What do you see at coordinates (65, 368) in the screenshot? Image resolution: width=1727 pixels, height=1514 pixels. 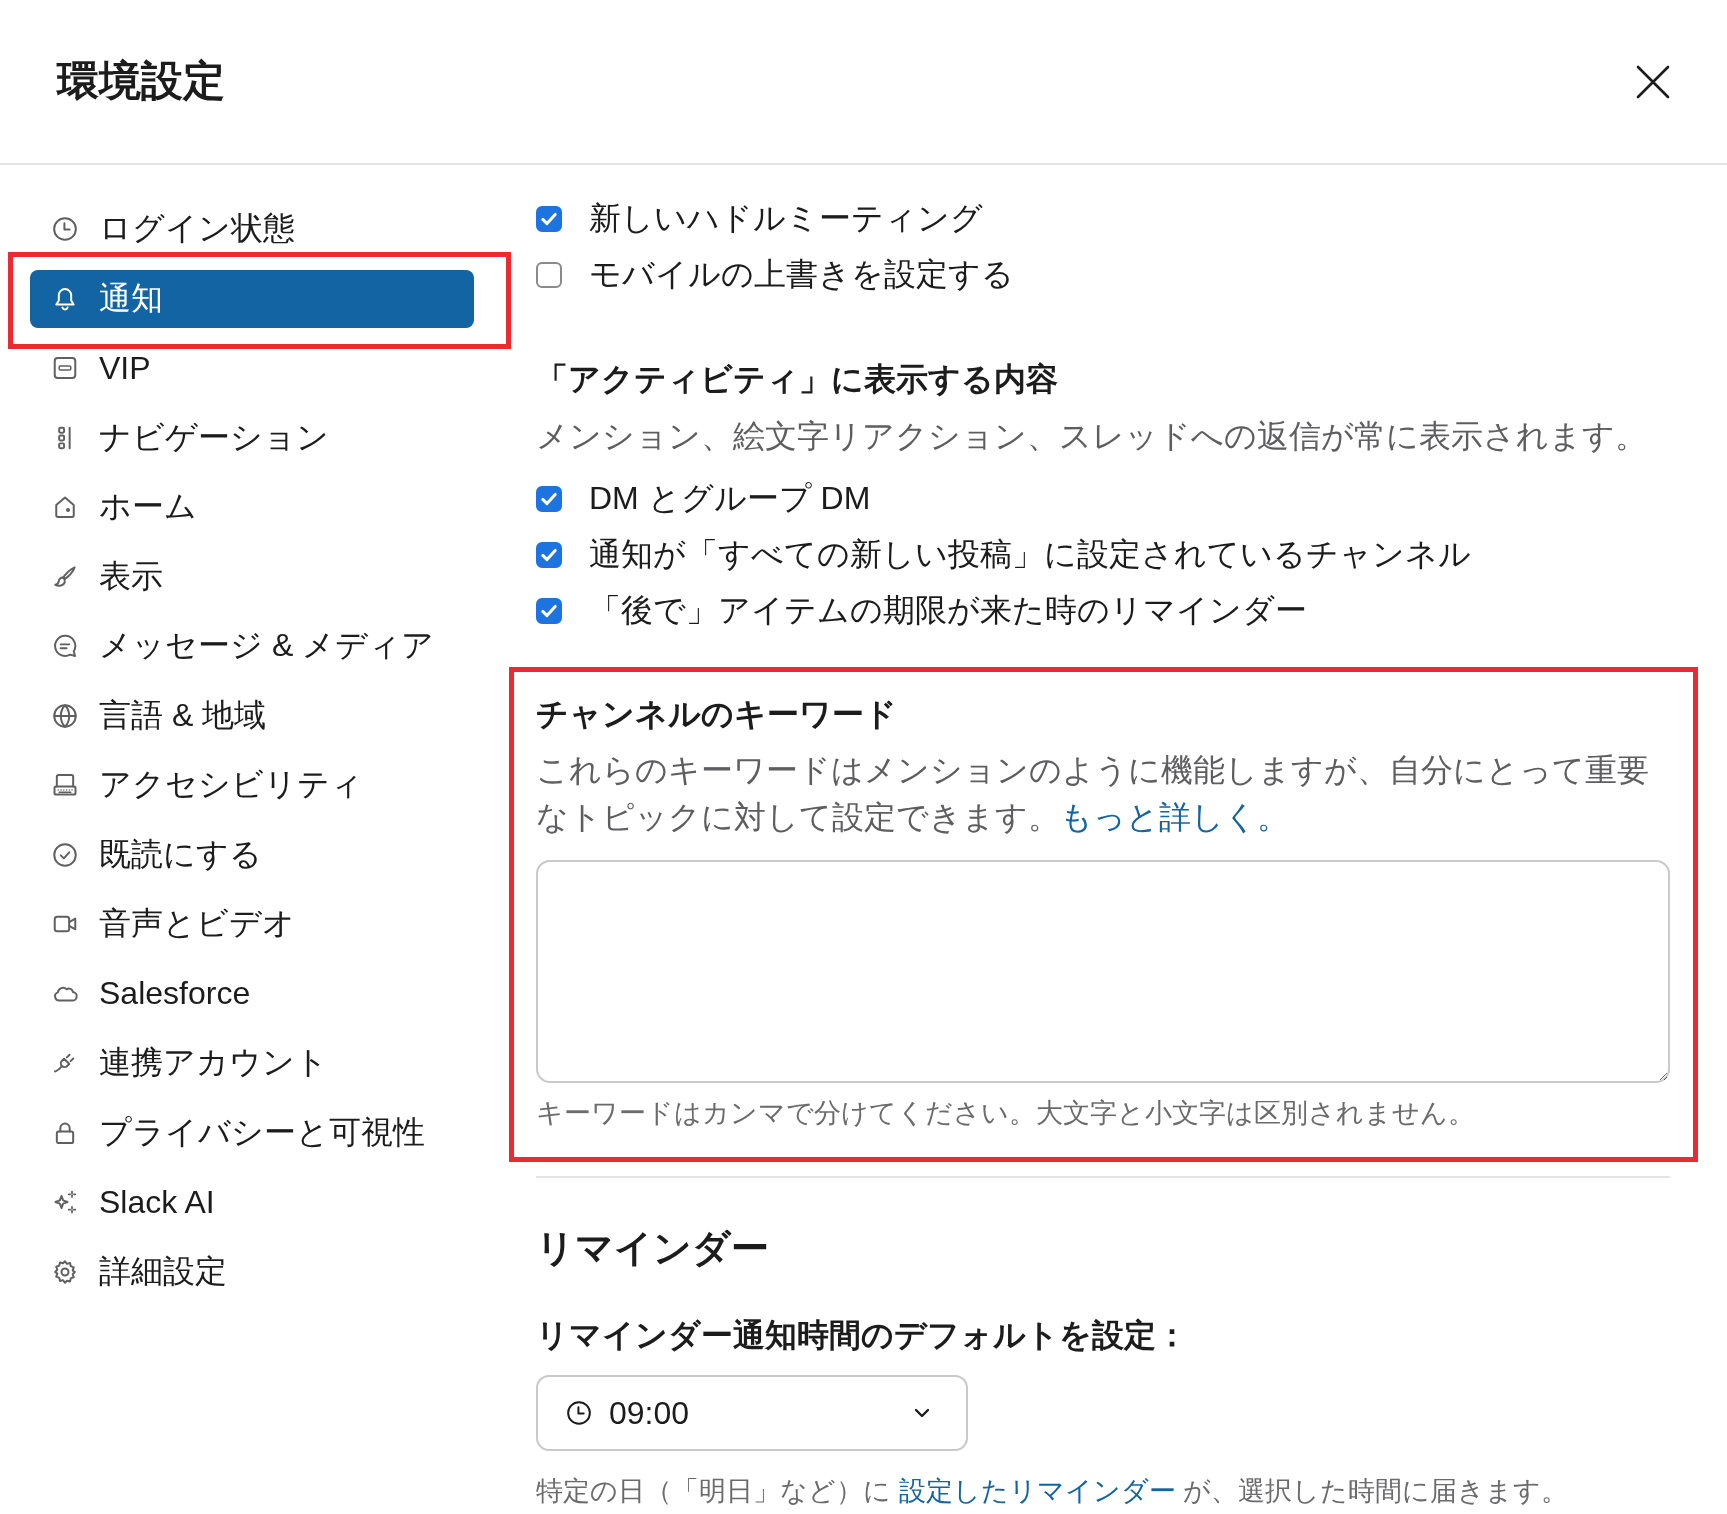 I see `card-icon` at bounding box center [65, 368].